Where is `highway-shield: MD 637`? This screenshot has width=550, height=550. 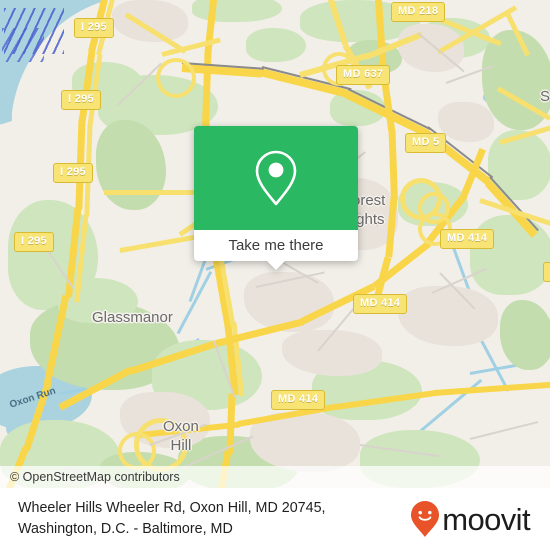
highway-shield: MD 637 is located at coordinates (363, 75).